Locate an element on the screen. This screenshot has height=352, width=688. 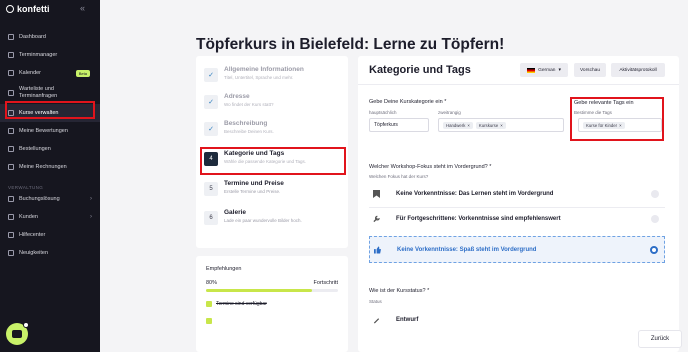
sidebar-item-kalender: Kalender Beta is located at coordinates (50, 73).